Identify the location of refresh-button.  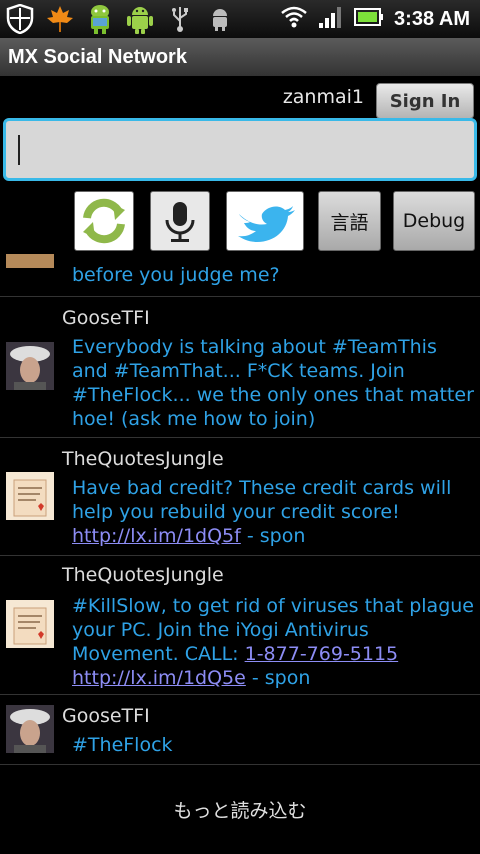
(104, 221).